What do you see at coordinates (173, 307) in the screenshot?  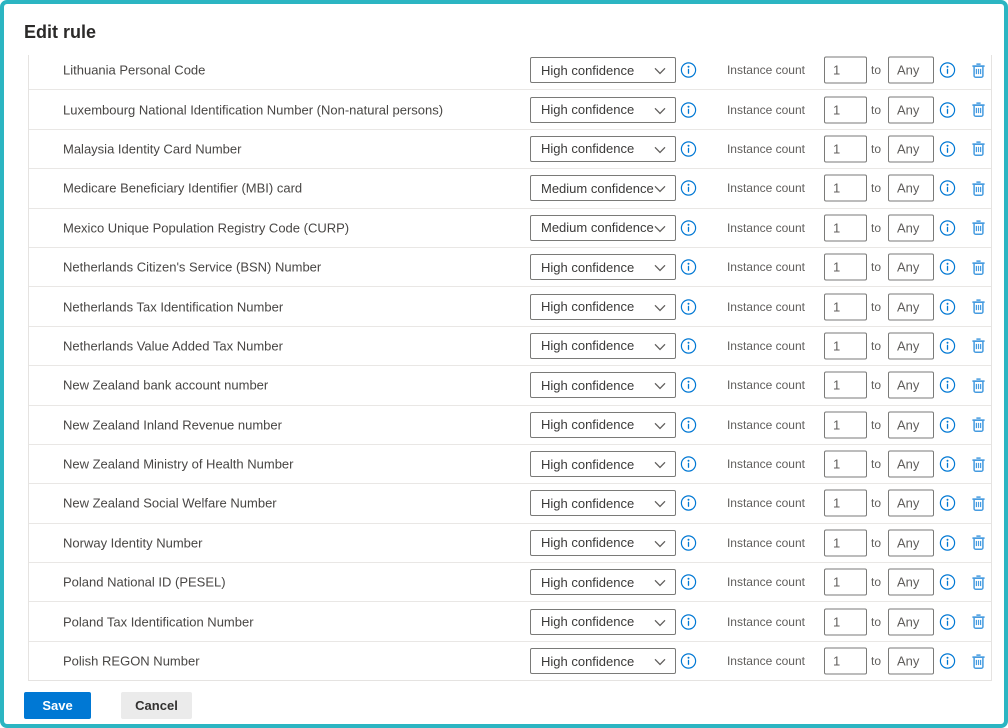 I see `rule-name-label: Netherlands Tax Identification Number` at bounding box center [173, 307].